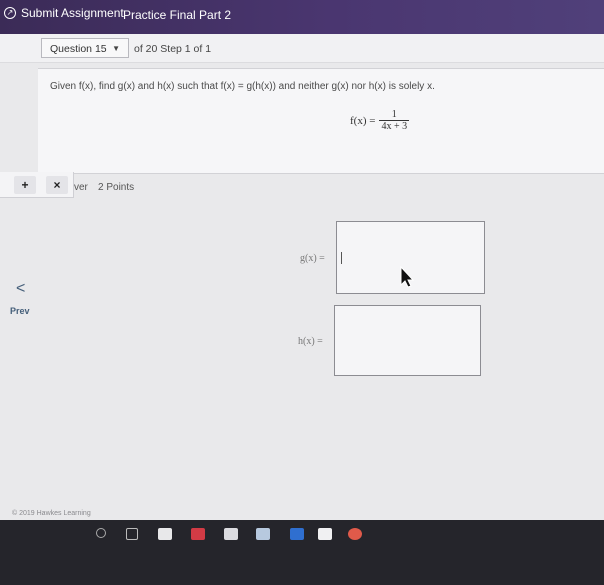 The image size is (604, 585). I want to click on mouse-pointer-icon, so click(407, 277).